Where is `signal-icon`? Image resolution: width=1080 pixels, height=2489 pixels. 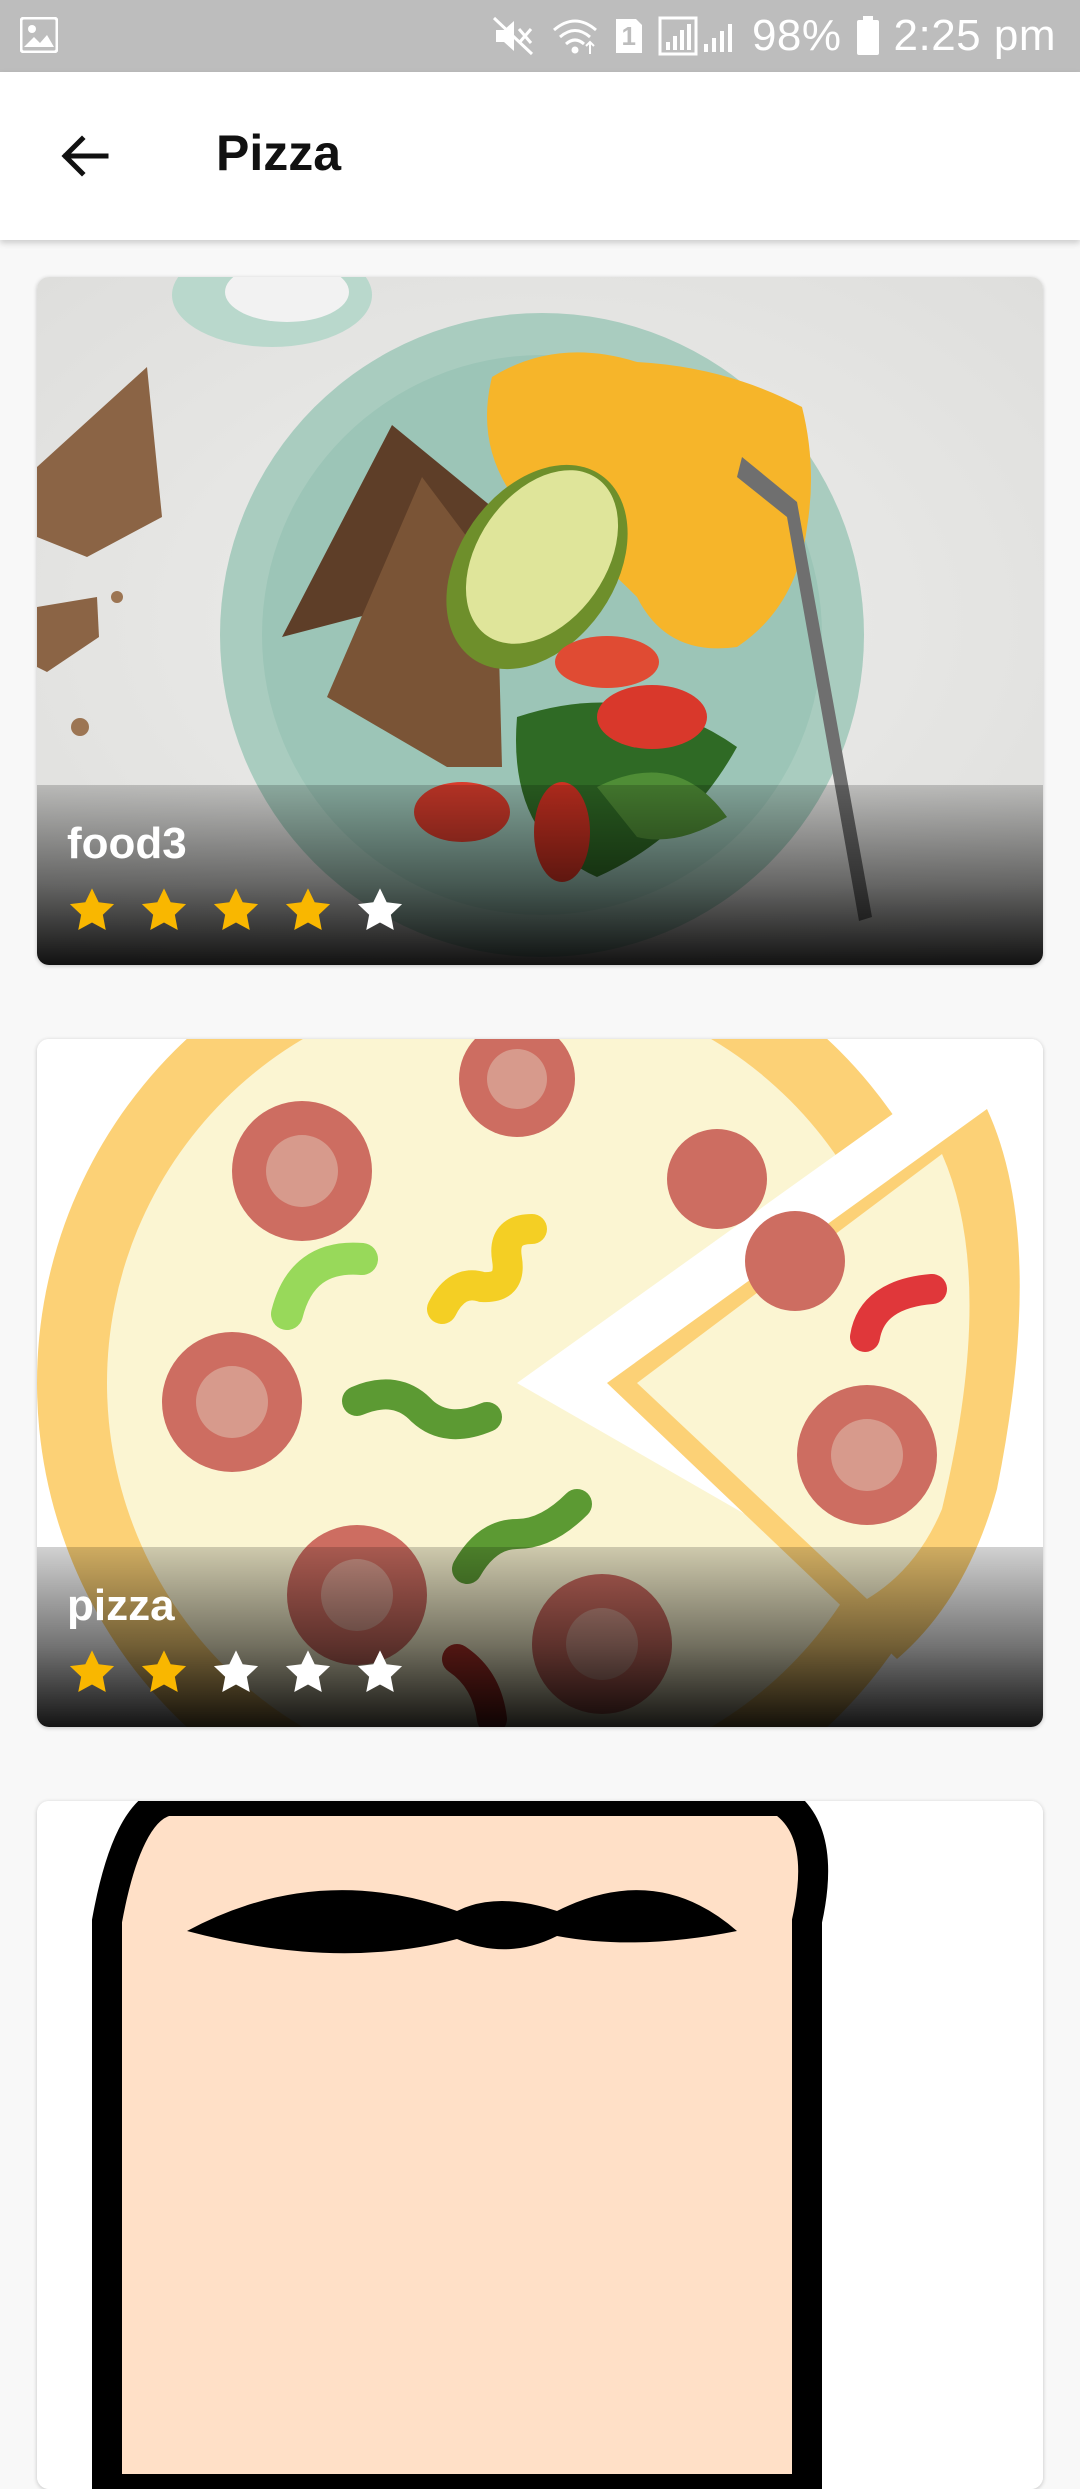
signal-icon is located at coordinates (698, 36).